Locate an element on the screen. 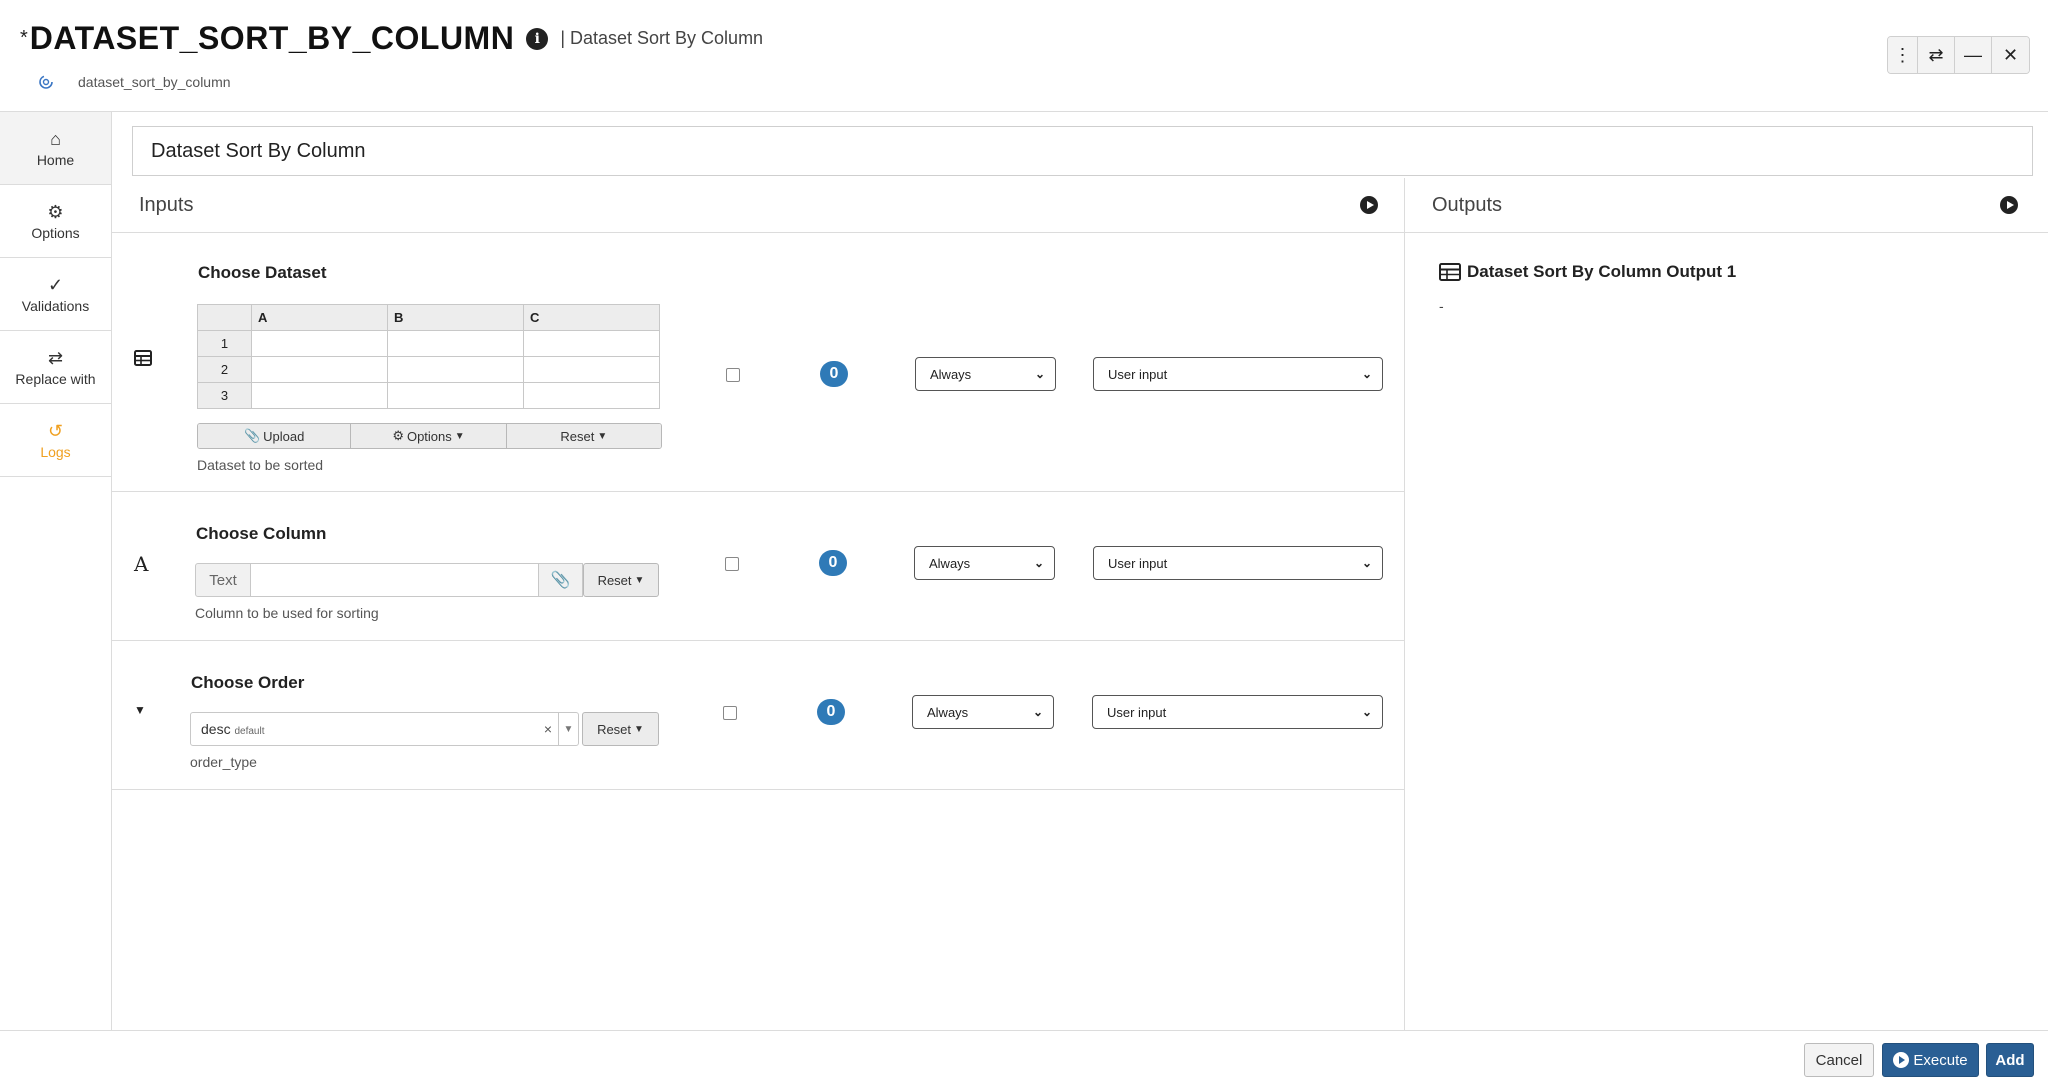 The height and width of the screenshot is (1092, 2048). outputs-header: Outputs is located at coordinates (1726, 205).